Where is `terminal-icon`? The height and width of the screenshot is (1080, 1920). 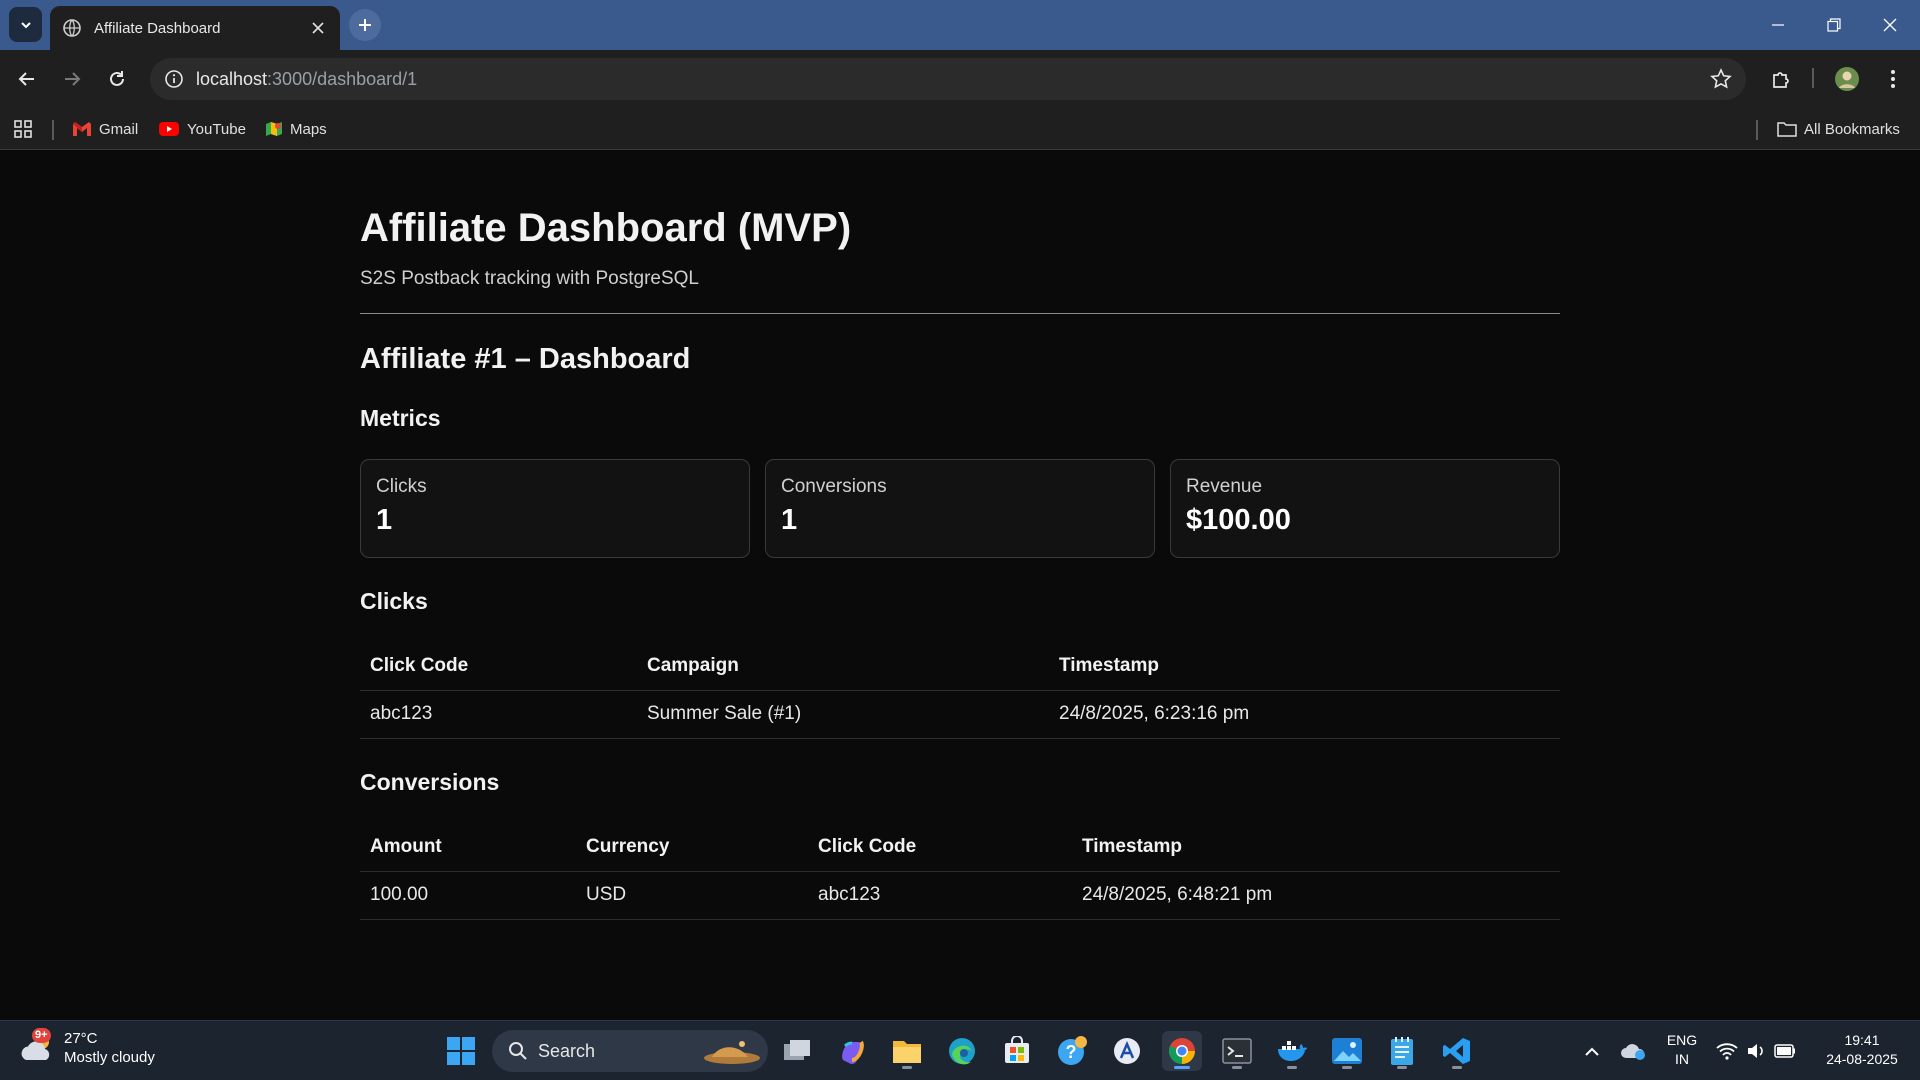
terminal-icon is located at coordinates (1237, 1051).